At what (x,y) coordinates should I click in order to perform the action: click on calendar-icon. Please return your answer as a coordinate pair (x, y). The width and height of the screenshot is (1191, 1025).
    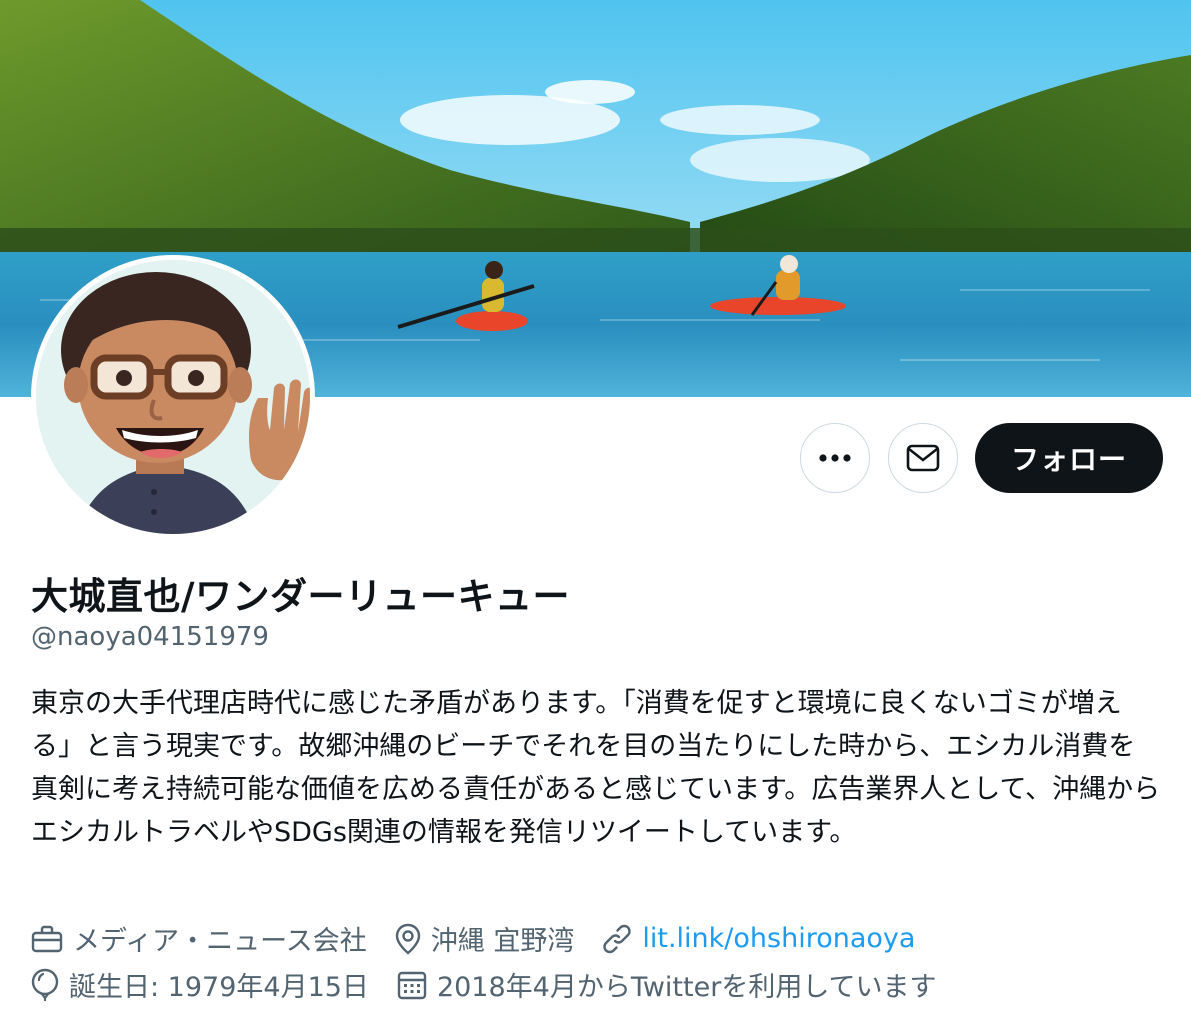
    Looking at the image, I should click on (412, 985).